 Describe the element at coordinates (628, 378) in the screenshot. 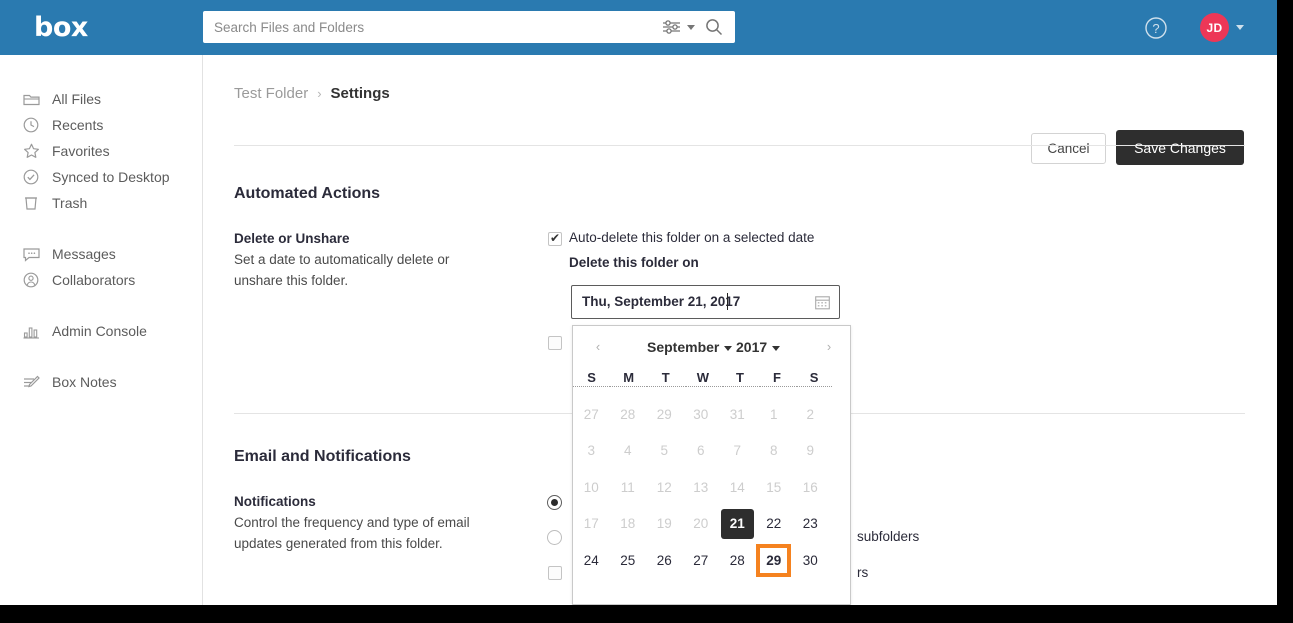

I see `weekday-label: M` at that location.